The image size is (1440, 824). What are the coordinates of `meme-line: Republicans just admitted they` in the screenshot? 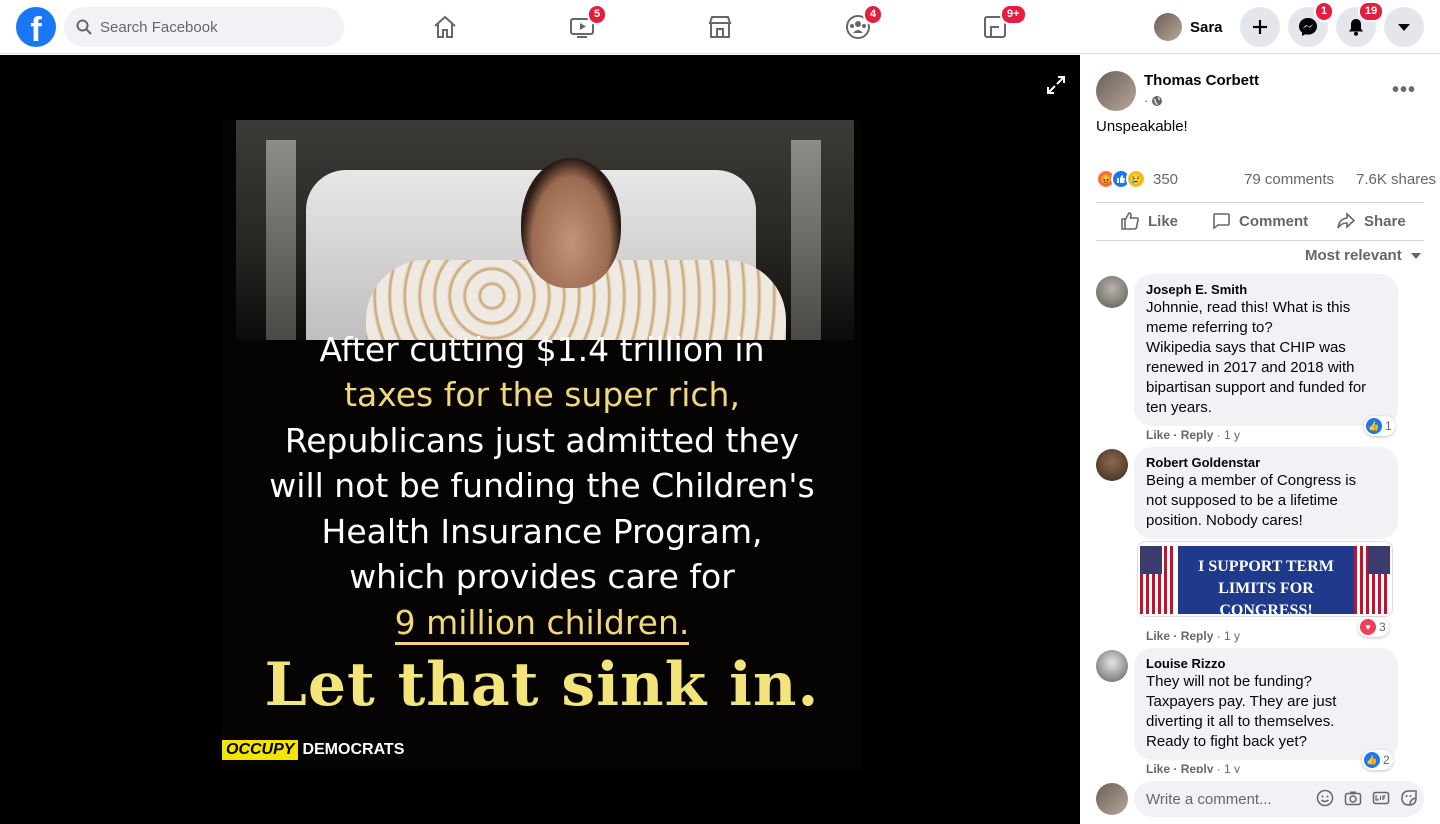 It's located at (542, 440).